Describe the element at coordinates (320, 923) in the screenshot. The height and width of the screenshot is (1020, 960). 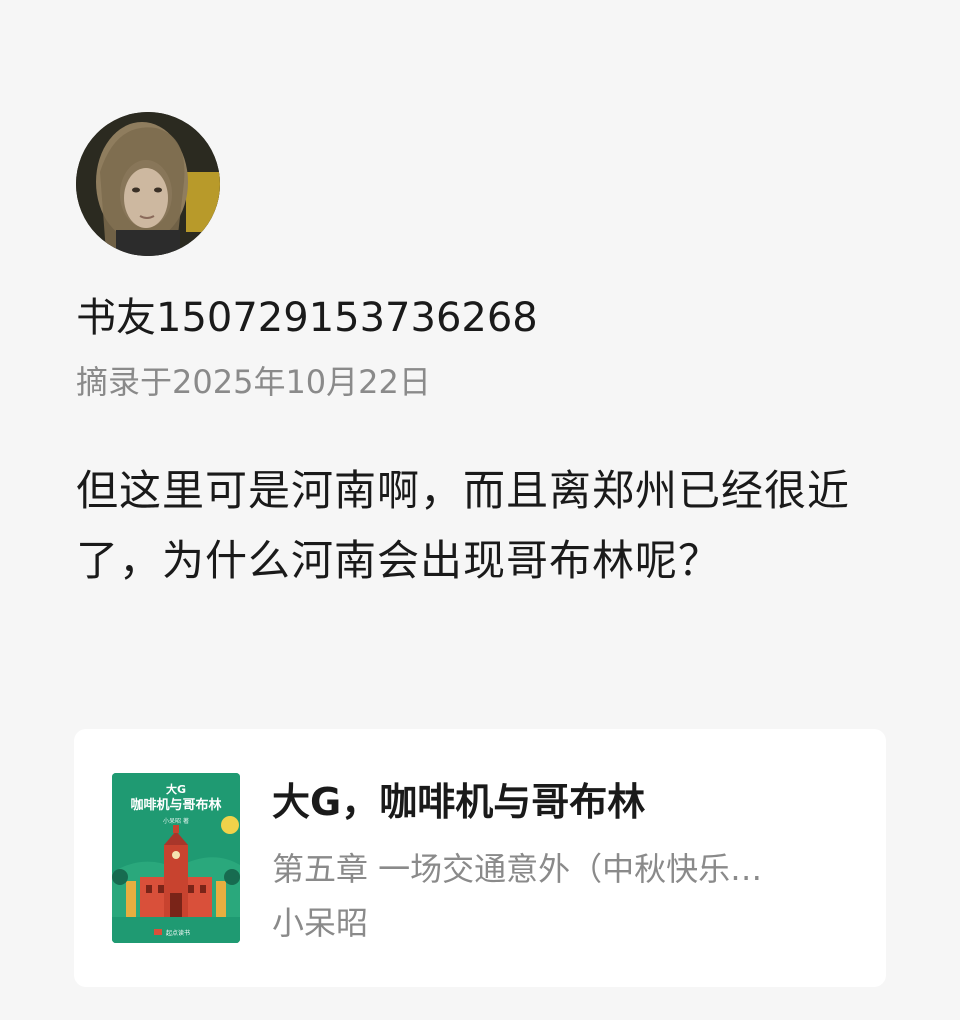
I see `book-author: 小呆昭` at that location.